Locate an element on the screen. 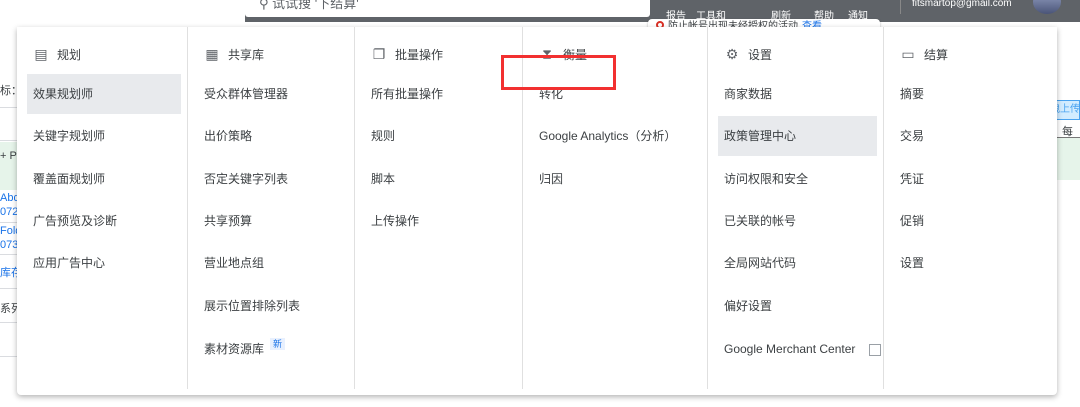 The height and width of the screenshot is (407, 1080). menu-item: 否定关键字列表 is located at coordinates (273, 179).